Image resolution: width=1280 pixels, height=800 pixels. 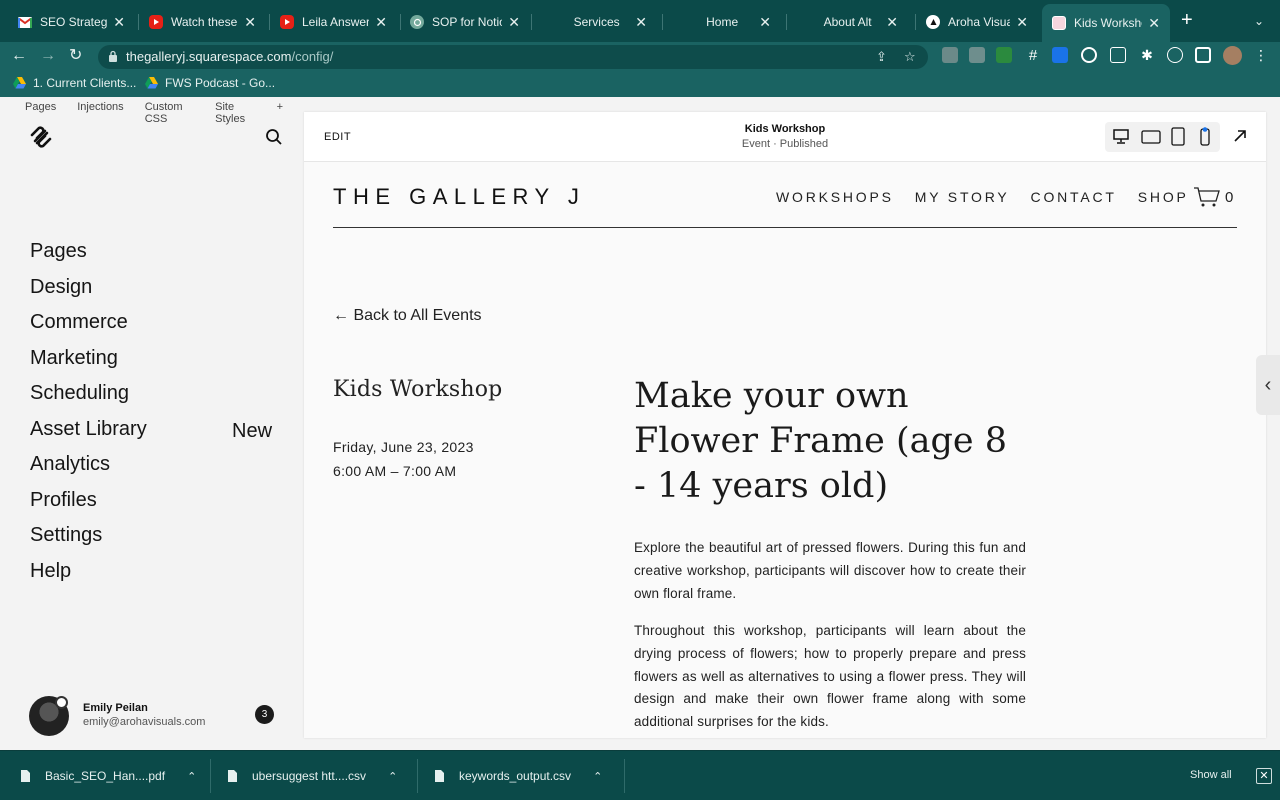 What do you see at coordinates (1151, 137) in the screenshot?
I see `tablet-landscape-icon` at bounding box center [1151, 137].